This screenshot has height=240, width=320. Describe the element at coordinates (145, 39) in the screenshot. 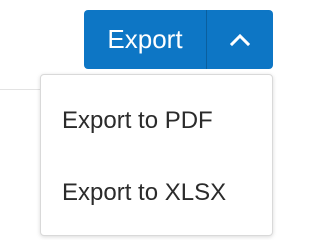

I see `export-button: Export` at that location.